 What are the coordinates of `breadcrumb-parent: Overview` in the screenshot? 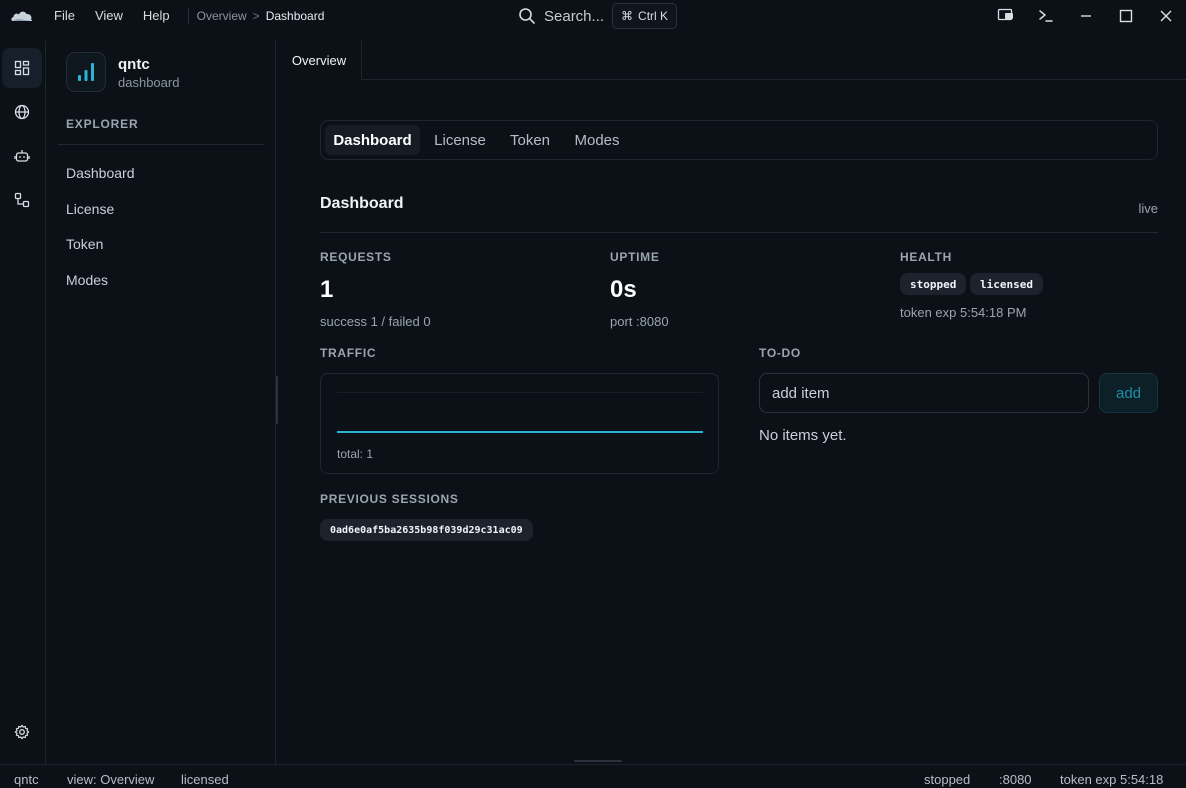 It's located at (222, 16).